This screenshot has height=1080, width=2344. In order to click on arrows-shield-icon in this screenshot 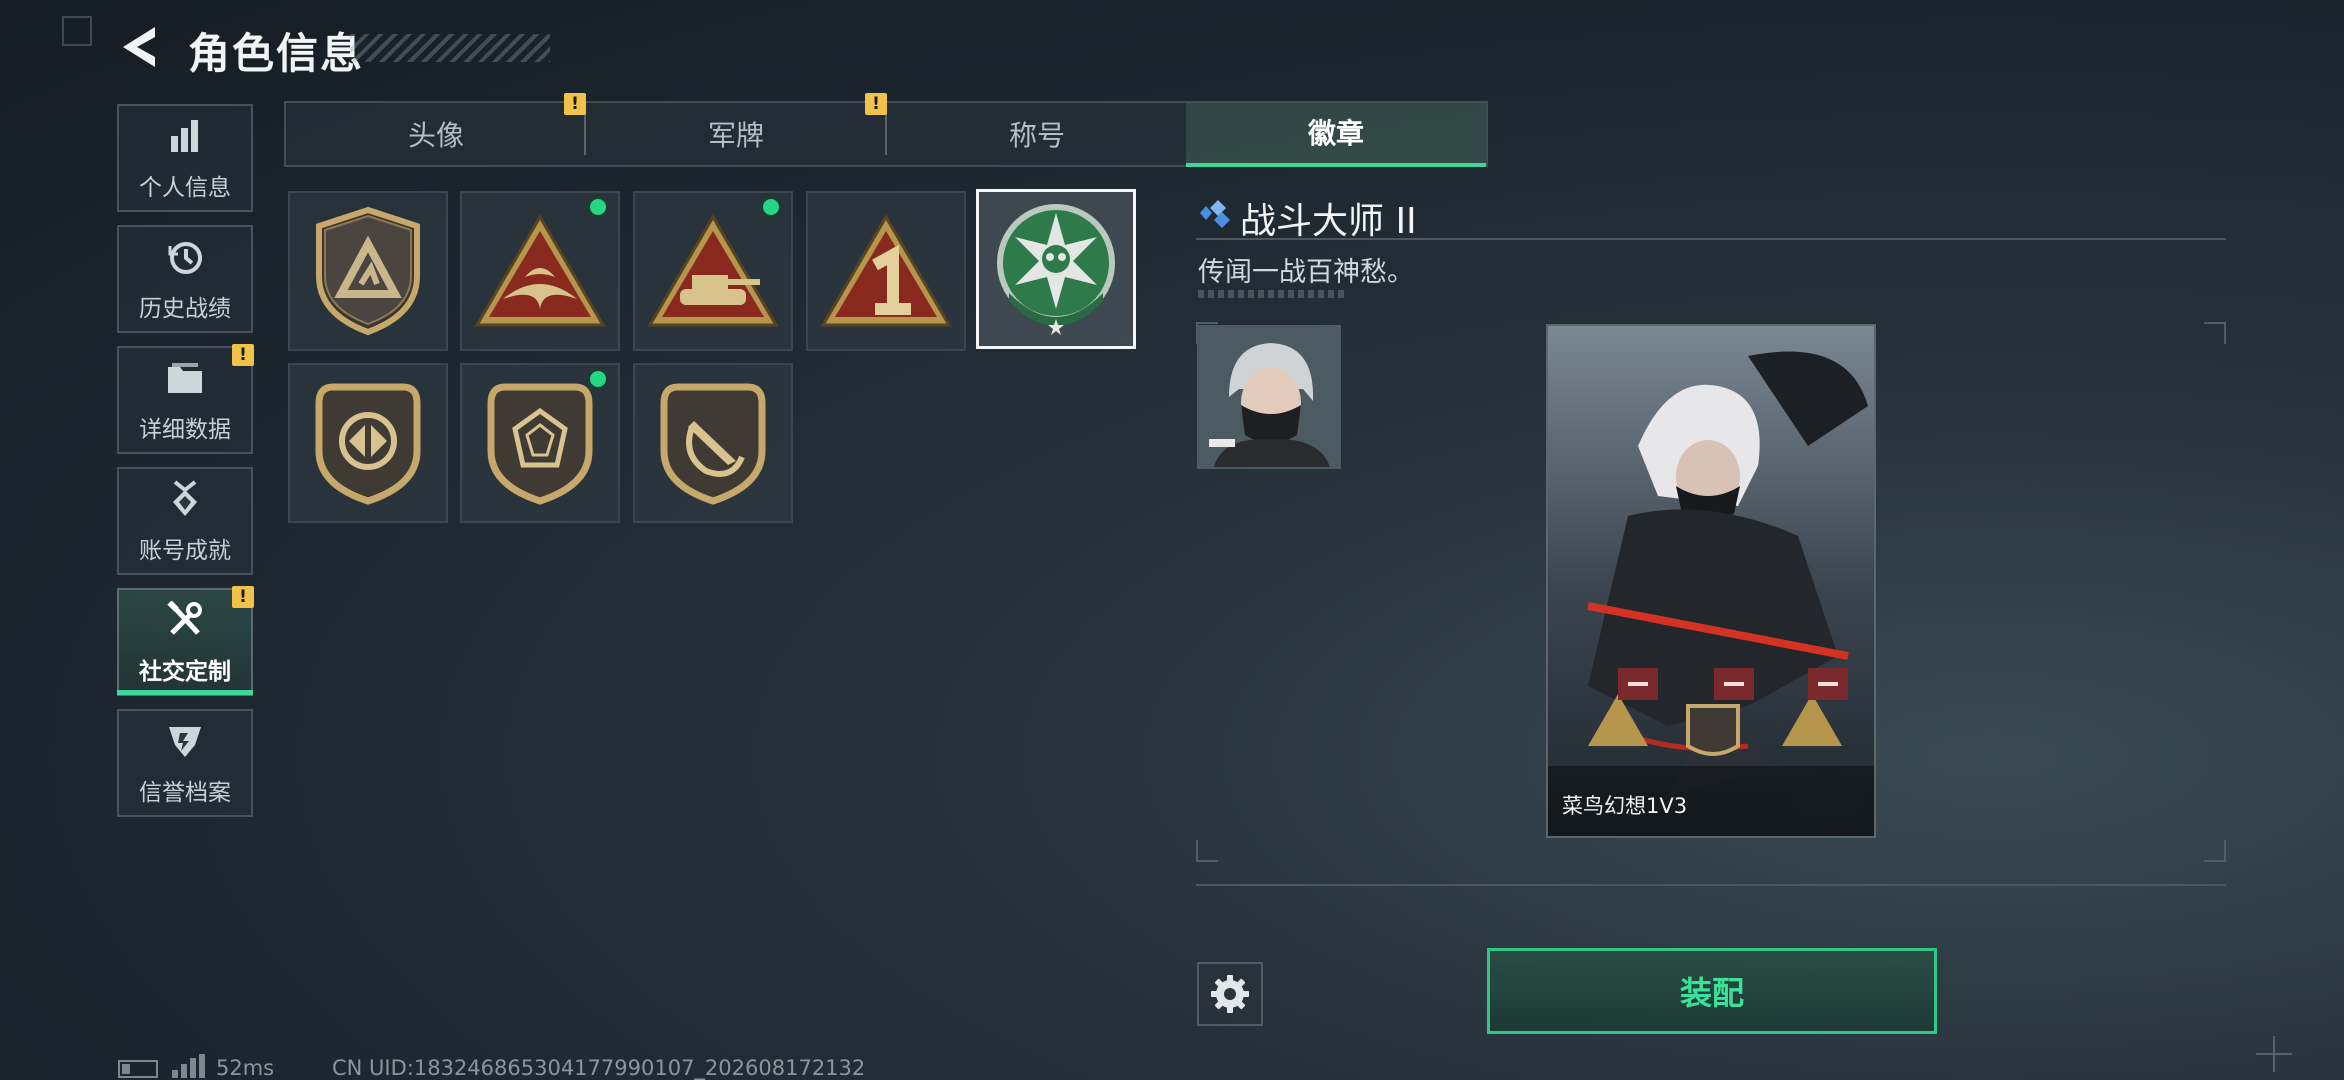, I will do `click(368, 444)`.